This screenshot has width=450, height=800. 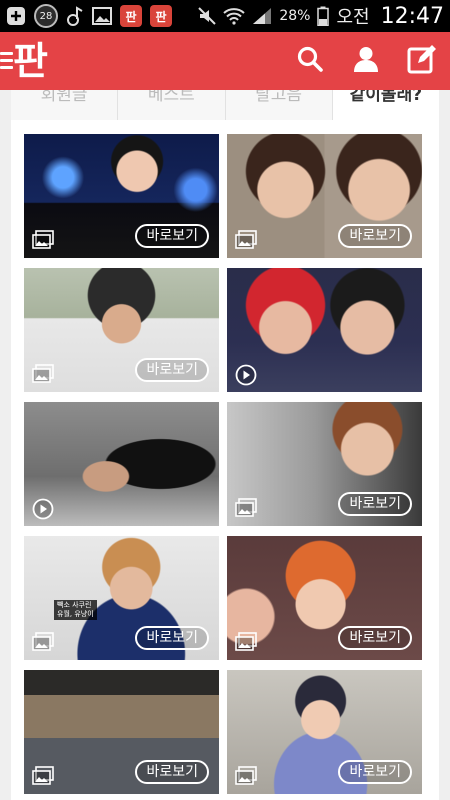 I want to click on app-notification-icon-2: 판, so click(x=161, y=16).